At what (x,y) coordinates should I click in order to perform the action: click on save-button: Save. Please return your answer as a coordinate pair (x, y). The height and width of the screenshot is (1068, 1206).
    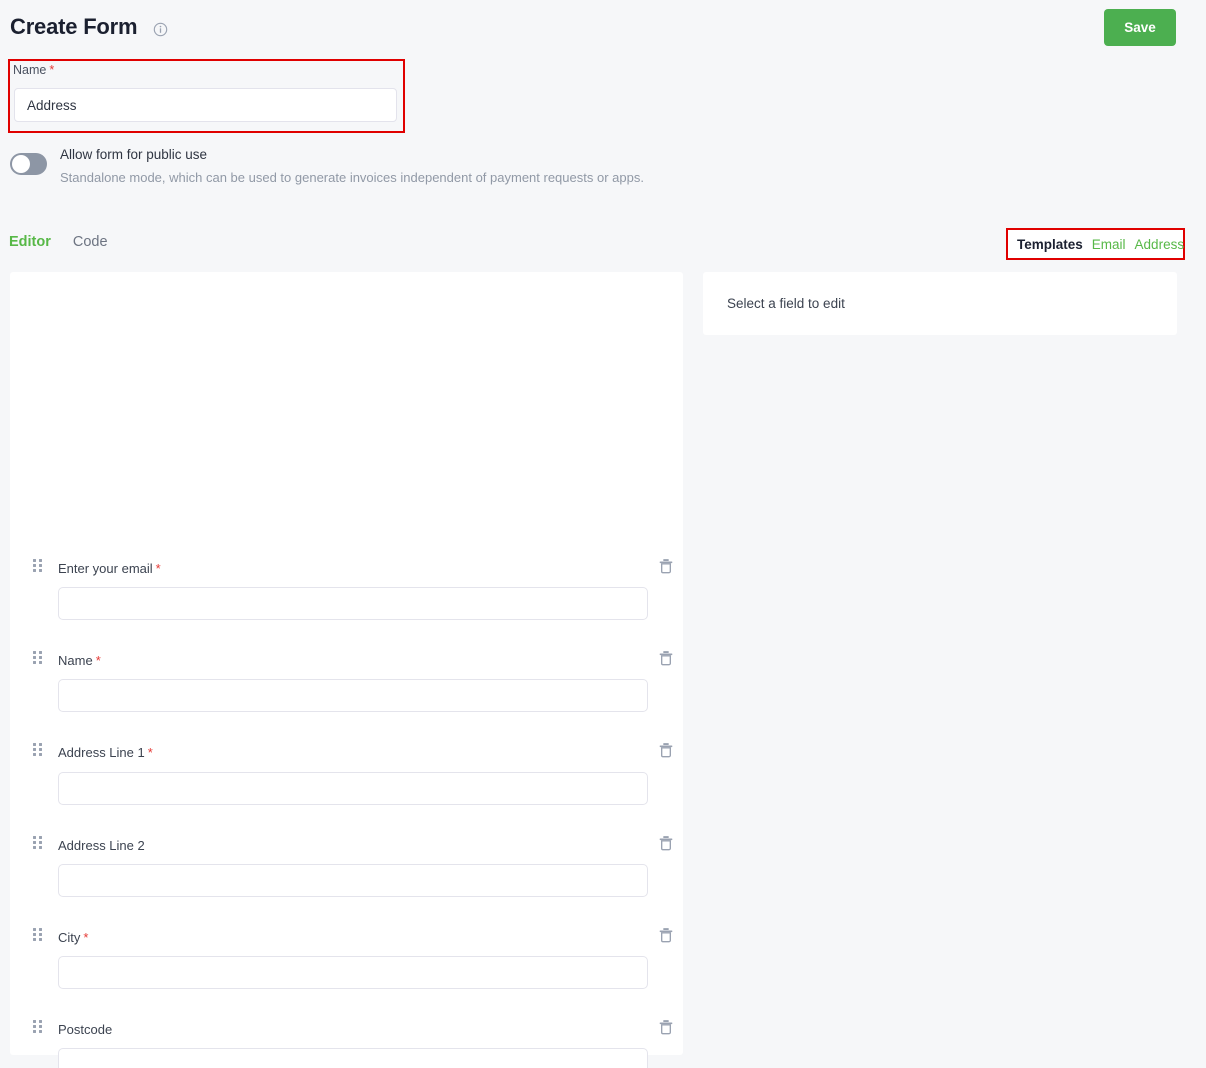
    Looking at the image, I should click on (1140, 27).